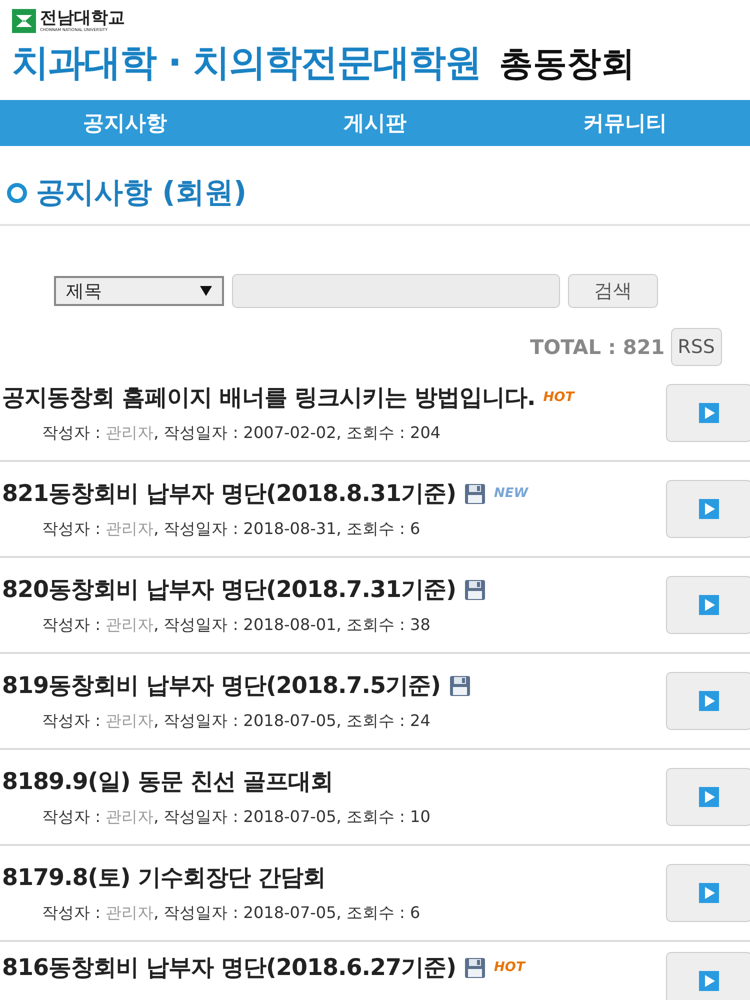  I want to click on post-meta: 작성자 : 관리자, 작성일자 : 2018-08-31, 조회수 : 6, so click(231, 529).